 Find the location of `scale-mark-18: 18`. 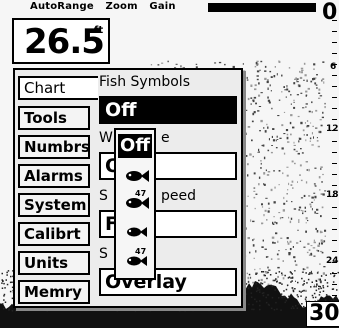

scale-mark-18: 18 is located at coordinates (332, 195).